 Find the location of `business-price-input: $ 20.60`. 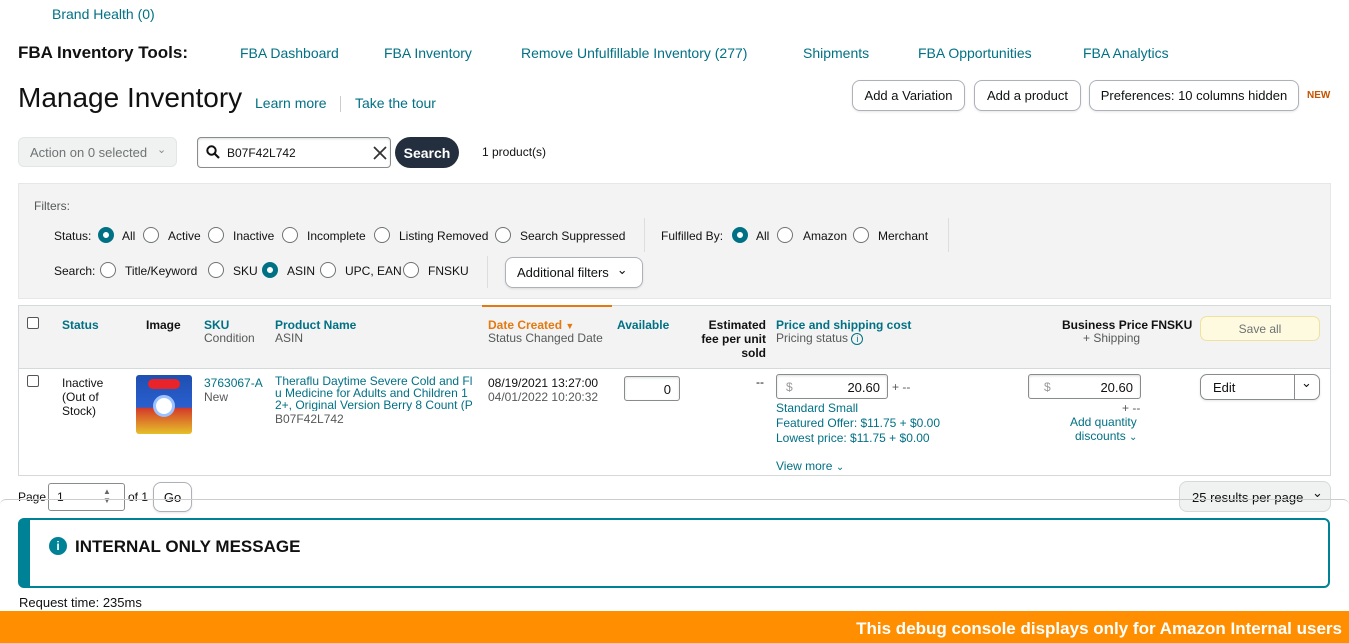

business-price-input: $ 20.60 is located at coordinates (1084, 386).